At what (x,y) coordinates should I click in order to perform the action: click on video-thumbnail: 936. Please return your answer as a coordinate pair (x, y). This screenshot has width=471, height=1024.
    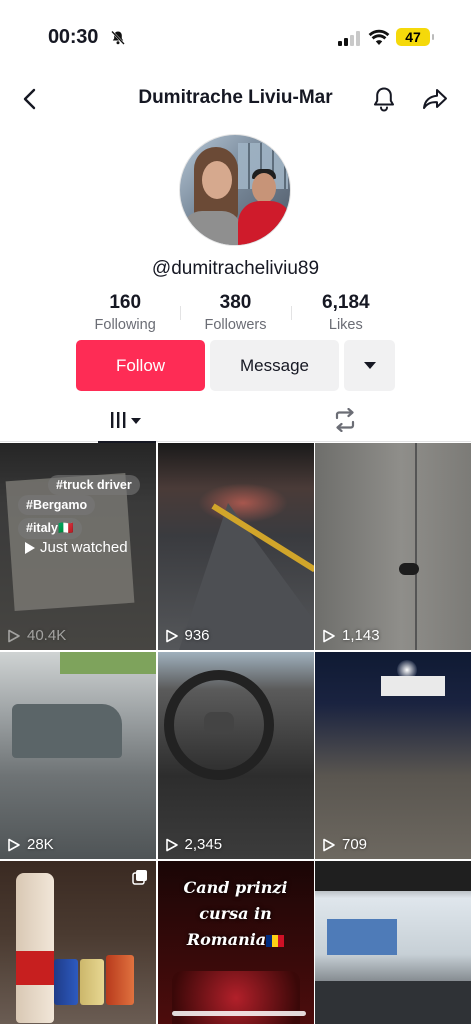
    Looking at the image, I should click on (235, 546).